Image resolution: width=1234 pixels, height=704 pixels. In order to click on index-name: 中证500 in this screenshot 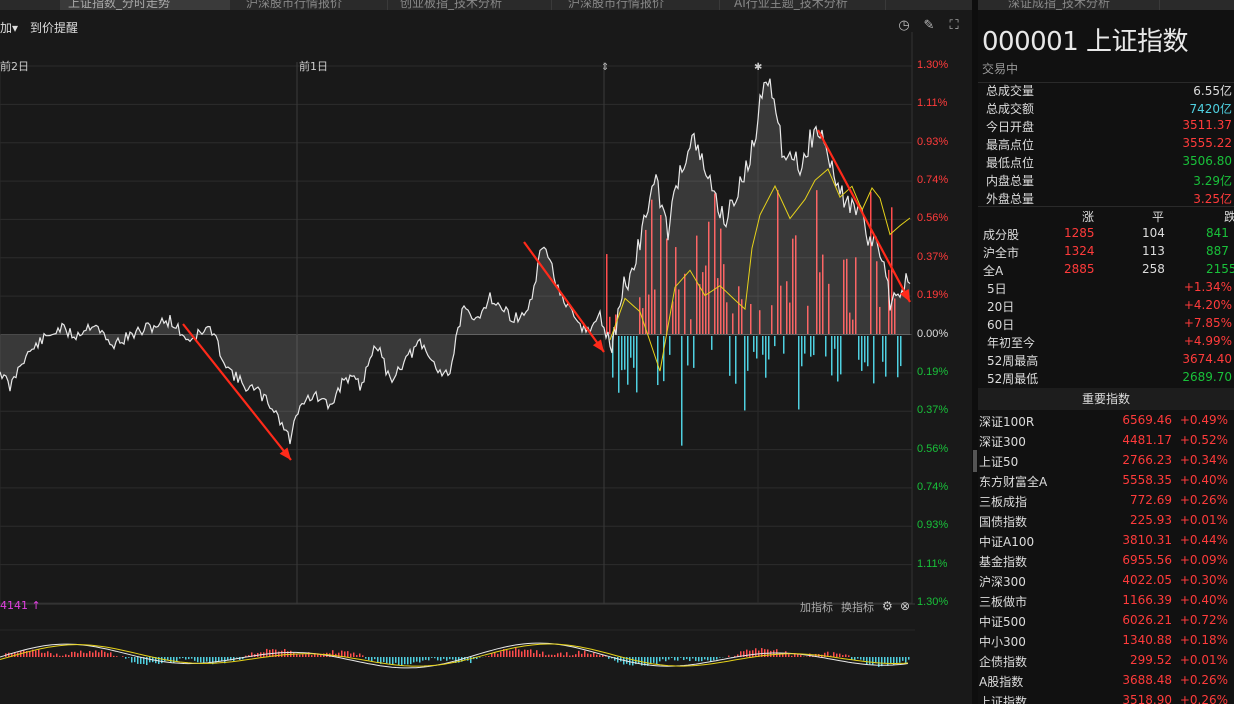, I will do `click(1002, 622)`.